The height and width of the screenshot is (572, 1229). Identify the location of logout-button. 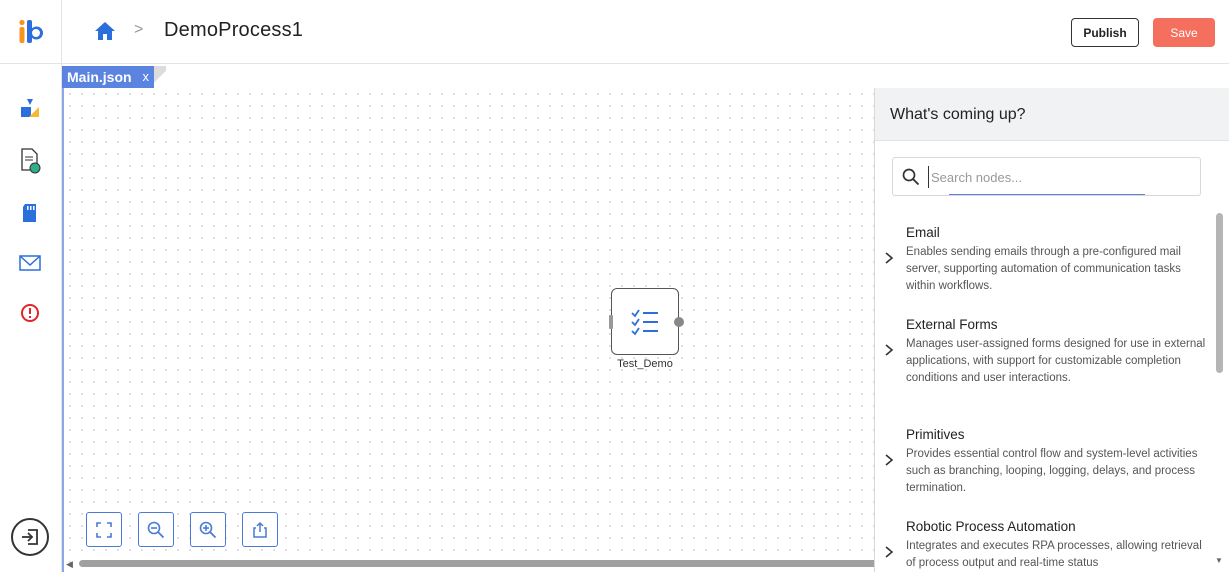
(30, 537).